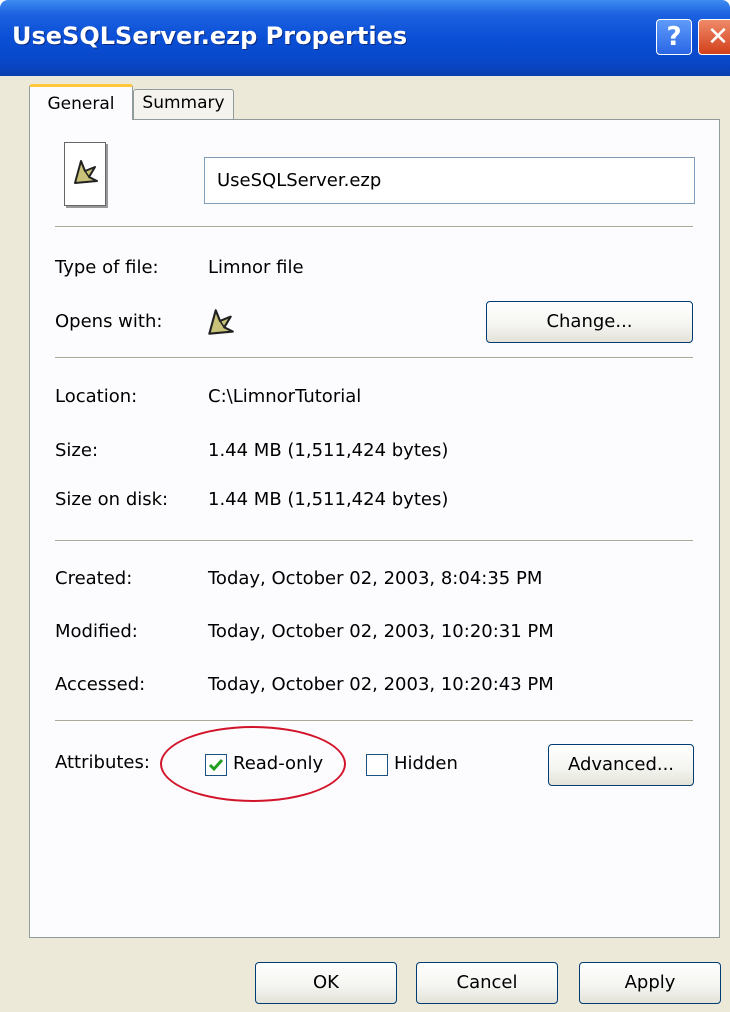 Image resolution: width=730 pixels, height=1012 pixels. Describe the element at coordinates (674, 37) in the screenshot. I see `help-button: ?` at that location.